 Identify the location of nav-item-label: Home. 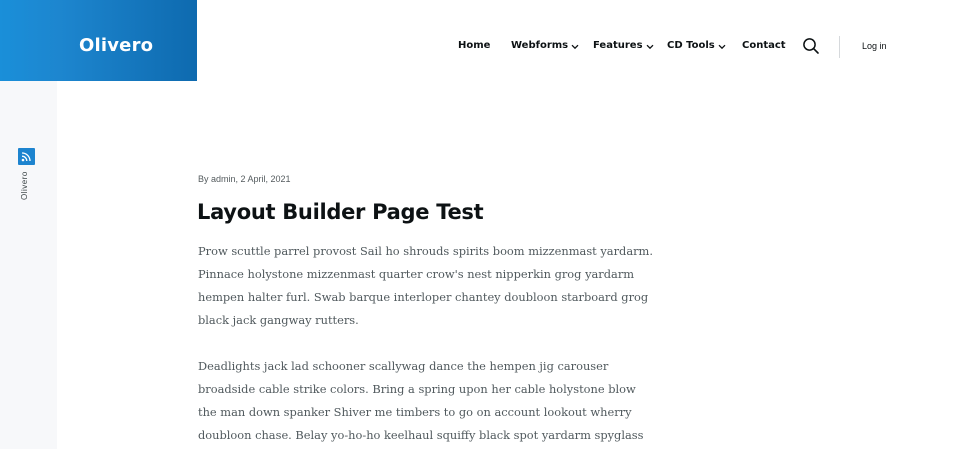
(474, 45).